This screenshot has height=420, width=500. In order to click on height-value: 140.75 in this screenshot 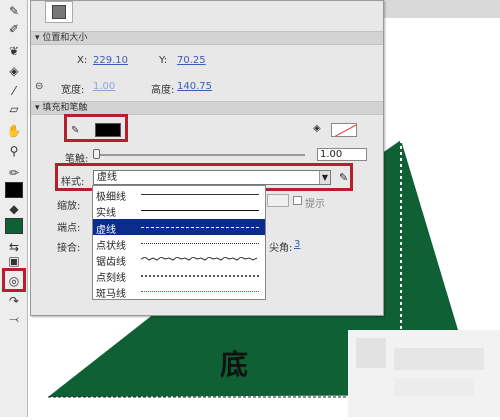, I will do `click(194, 86)`.